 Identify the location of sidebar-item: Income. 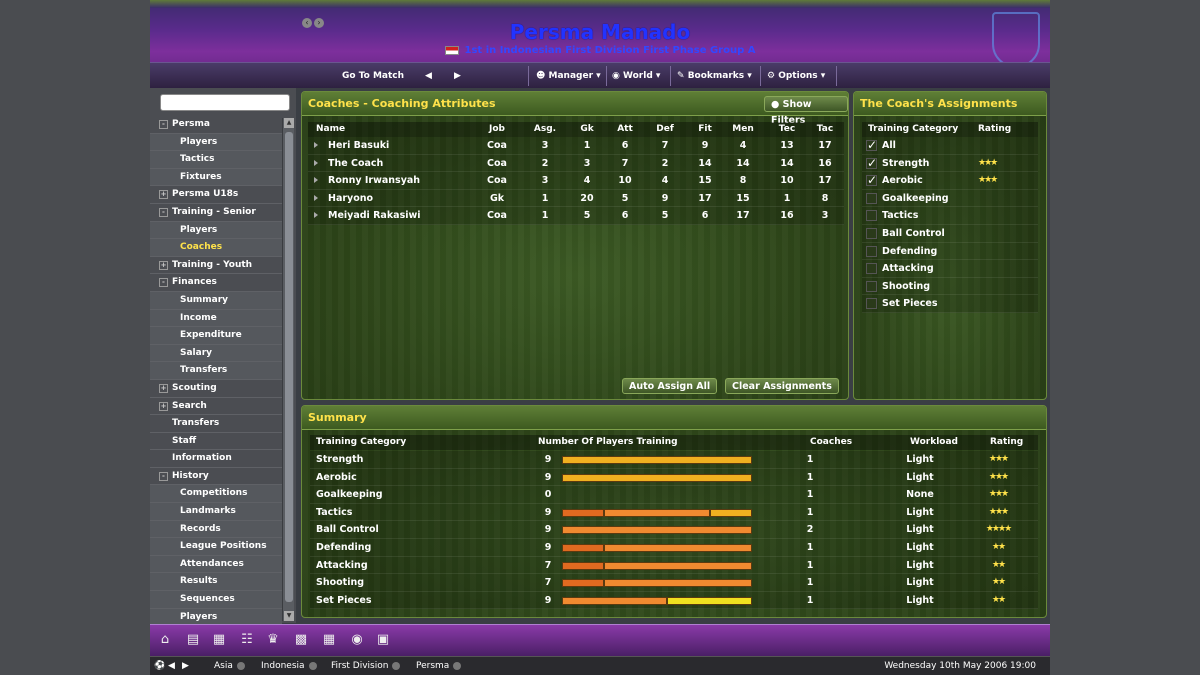
(216, 318).